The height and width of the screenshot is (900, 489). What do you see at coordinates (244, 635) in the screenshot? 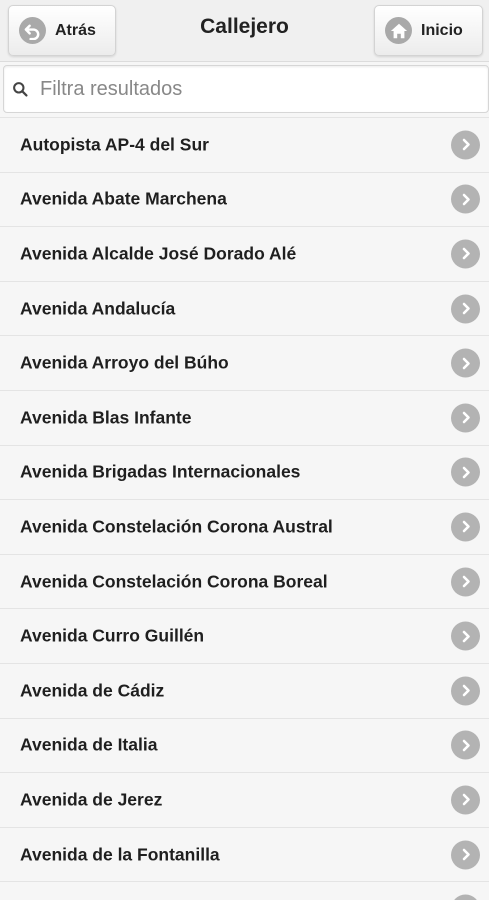
I see `list-item: Avenida Curro Guillén` at bounding box center [244, 635].